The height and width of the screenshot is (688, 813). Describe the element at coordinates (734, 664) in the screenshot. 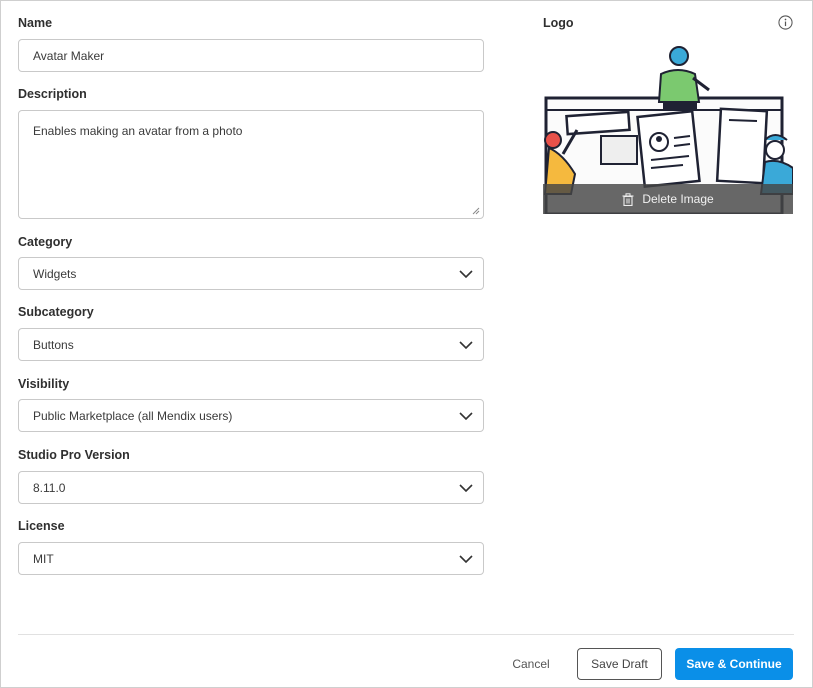

I see `save-continue-button: Save & Continue` at that location.